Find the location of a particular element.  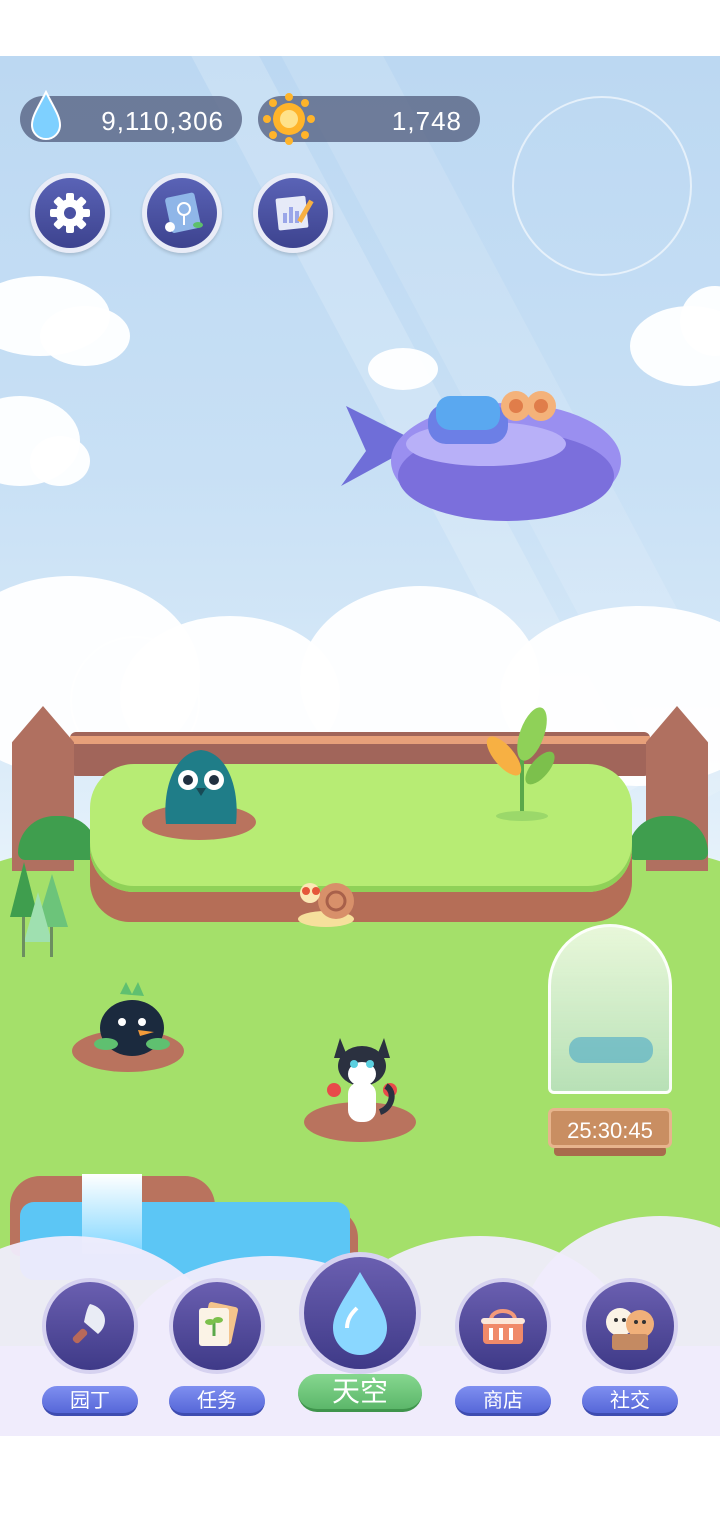

nav-tasks-button is located at coordinates (217, 1326).